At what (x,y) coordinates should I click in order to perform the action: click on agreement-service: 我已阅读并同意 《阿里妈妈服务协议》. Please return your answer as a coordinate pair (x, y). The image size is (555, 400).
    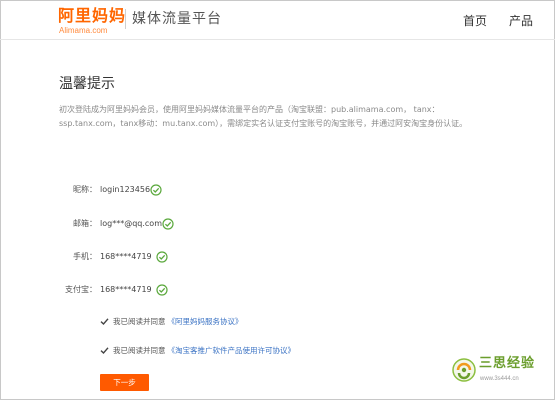
    Looking at the image, I should click on (200, 322).